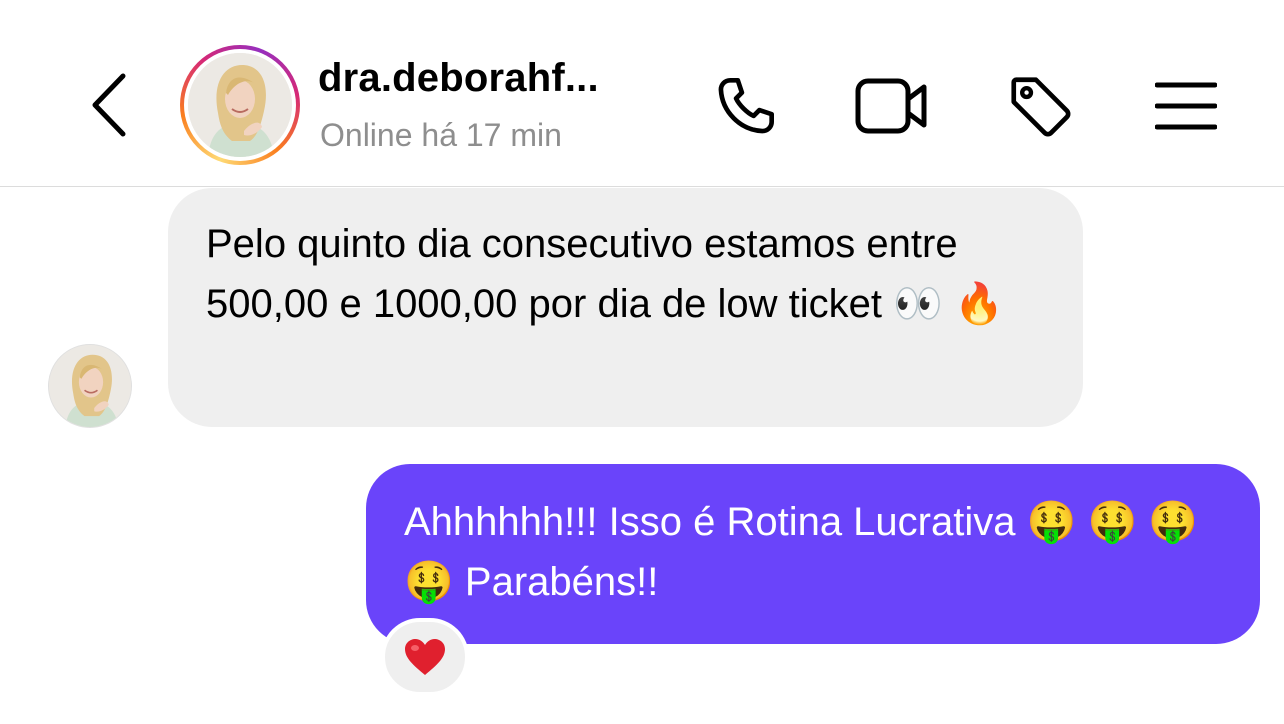  I want to click on tag-icon, so click(1041, 107).